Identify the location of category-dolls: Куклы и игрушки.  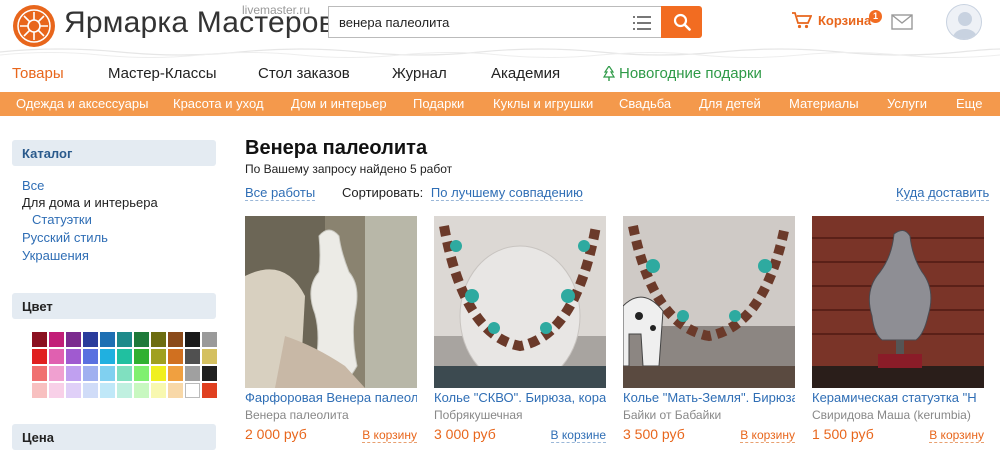
(543, 103).